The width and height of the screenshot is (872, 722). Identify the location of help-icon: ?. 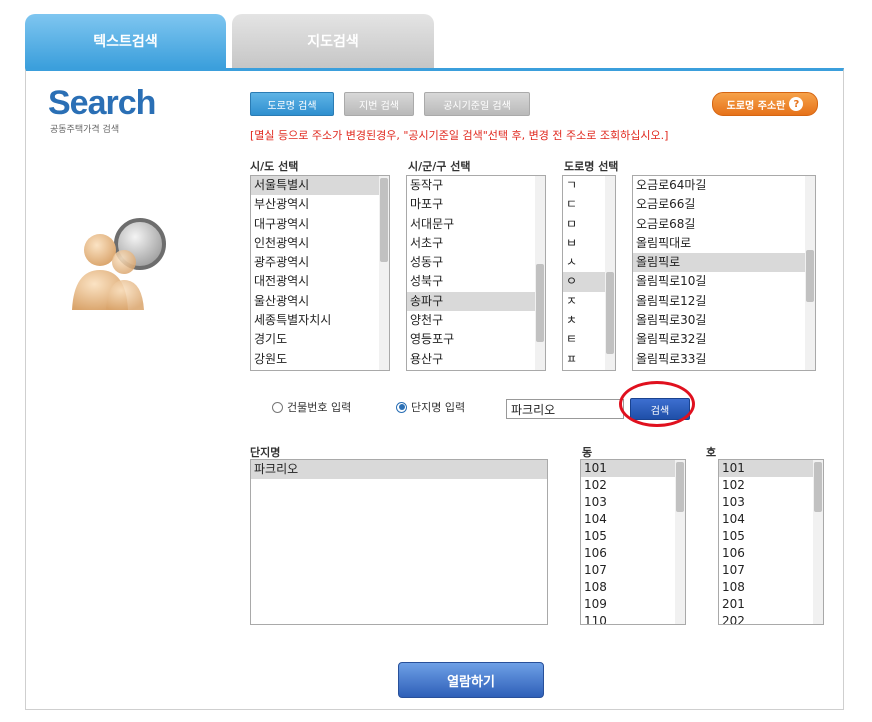
(796, 104).